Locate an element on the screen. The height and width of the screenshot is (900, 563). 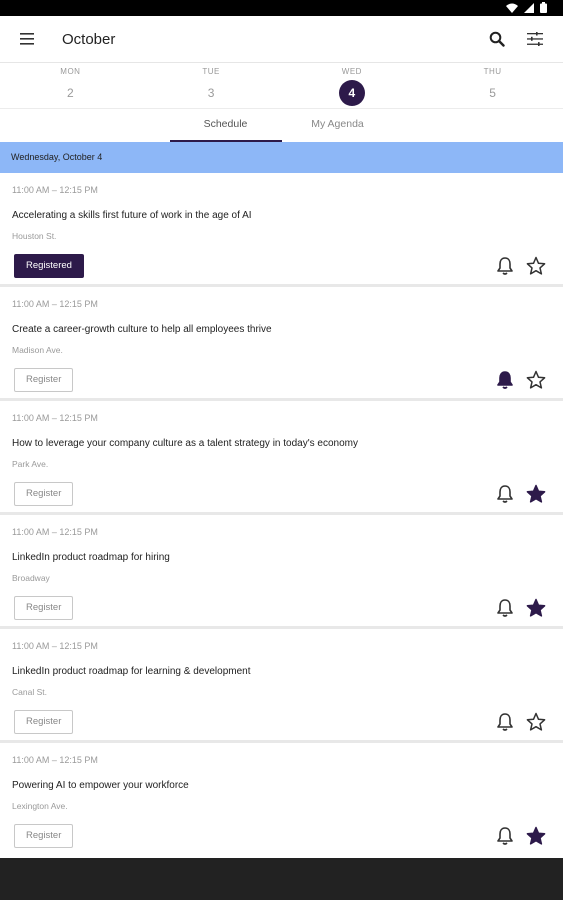
day-mon: MON 2 is located at coordinates (70, 85).